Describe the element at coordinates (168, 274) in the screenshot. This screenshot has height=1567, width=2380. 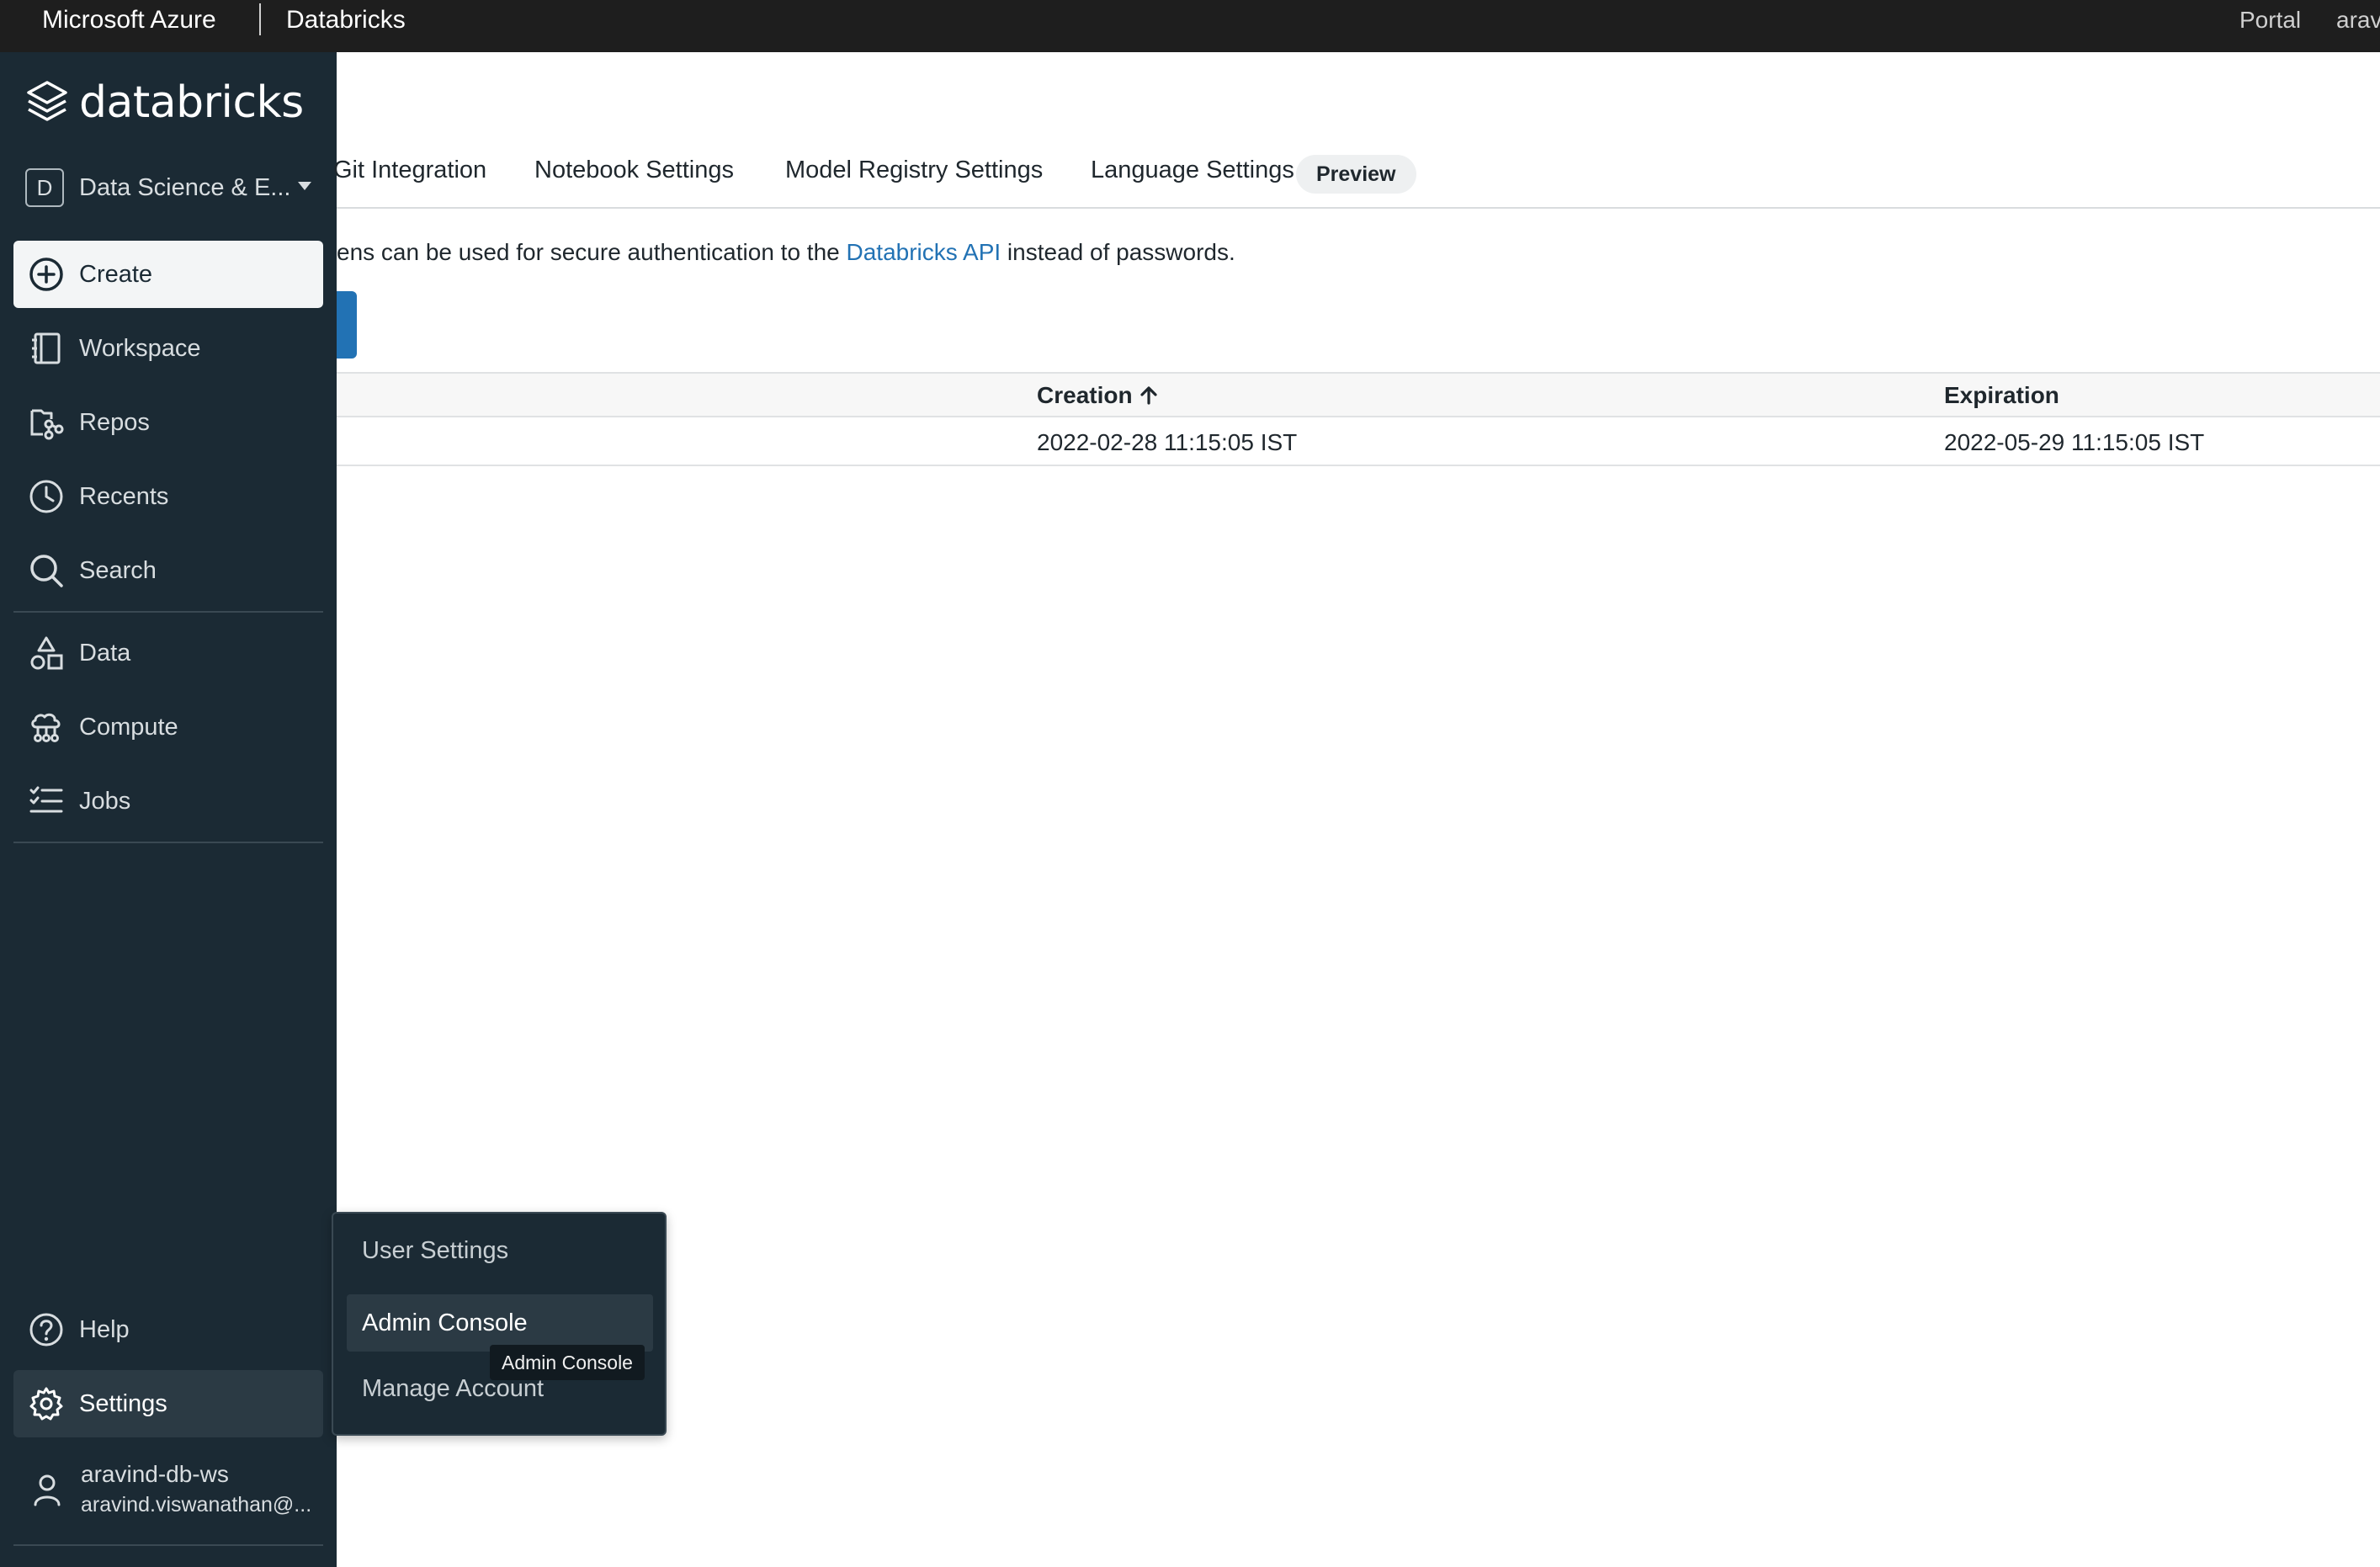
I see `create-button: Create` at that location.